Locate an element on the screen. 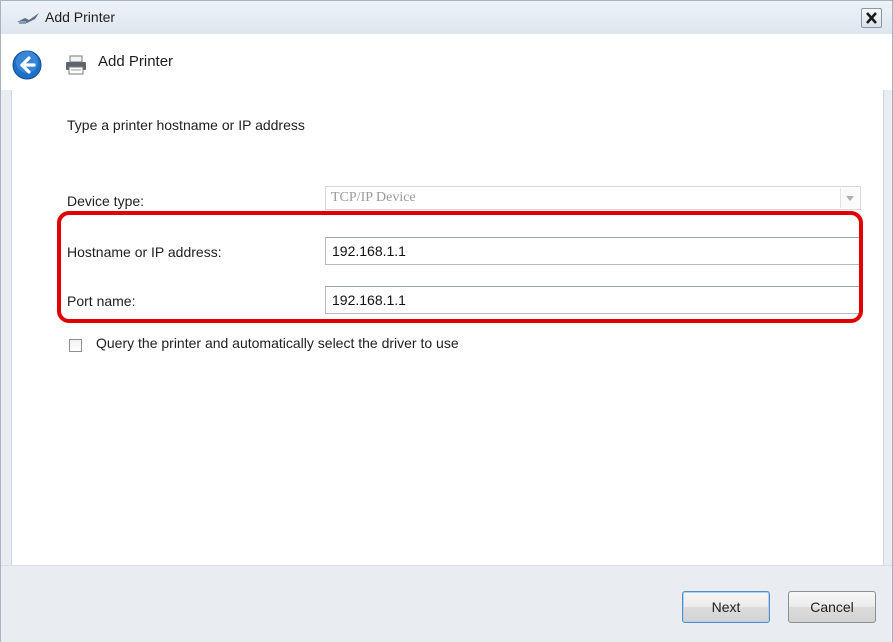 Image resolution: width=893 pixels, height=642 pixels. window-title: Add Printer is located at coordinates (80, 17).